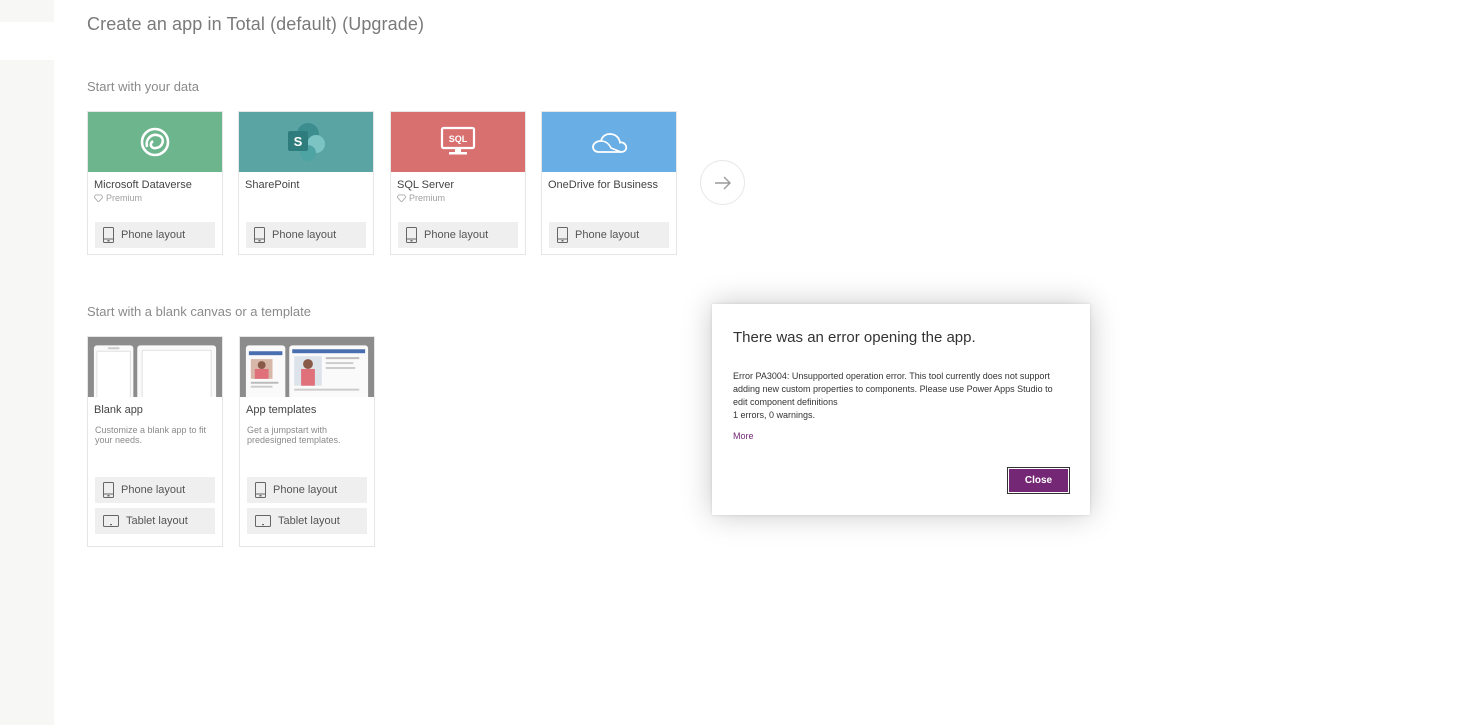 Image resolution: width=1466 pixels, height=725 pixels. I want to click on onedrive-banner, so click(609, 142).